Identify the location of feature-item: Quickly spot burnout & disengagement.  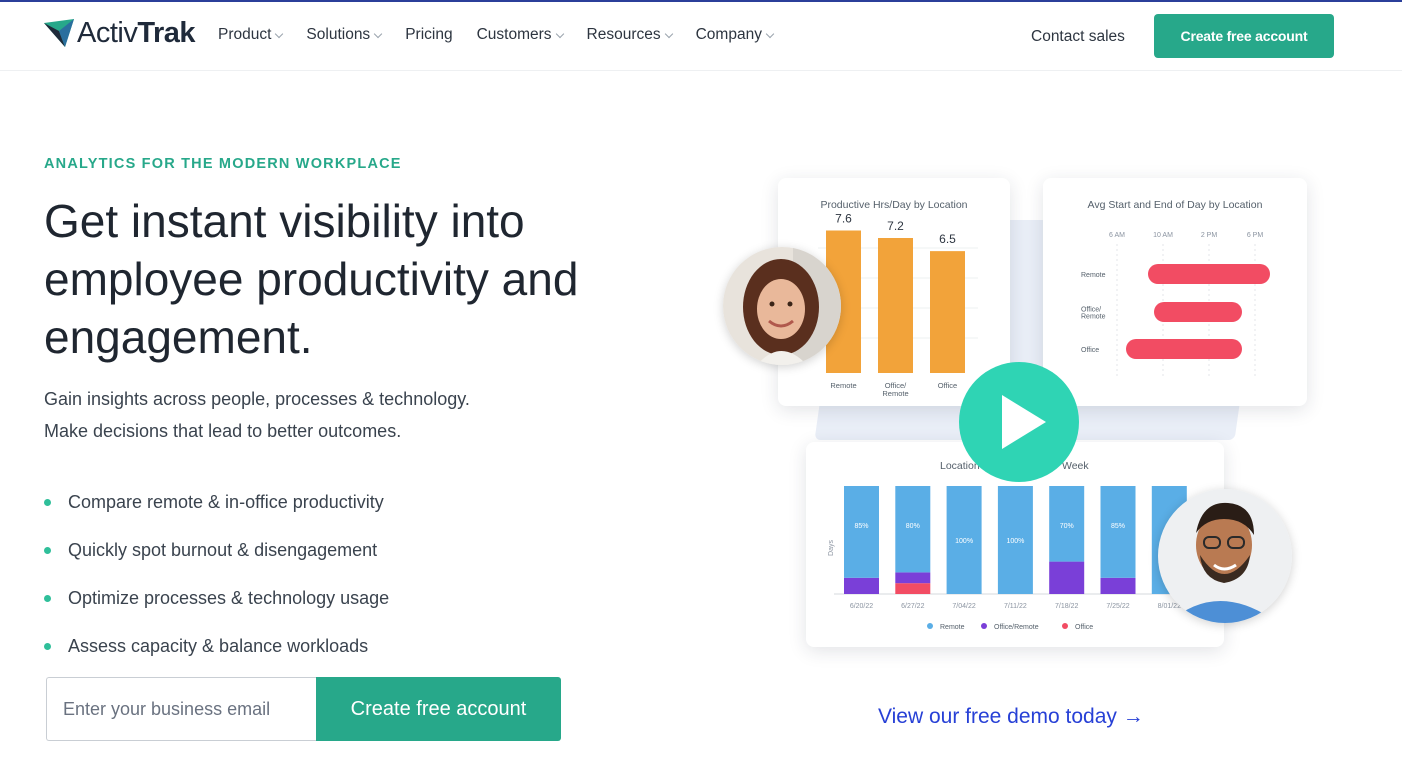
(216, 550).